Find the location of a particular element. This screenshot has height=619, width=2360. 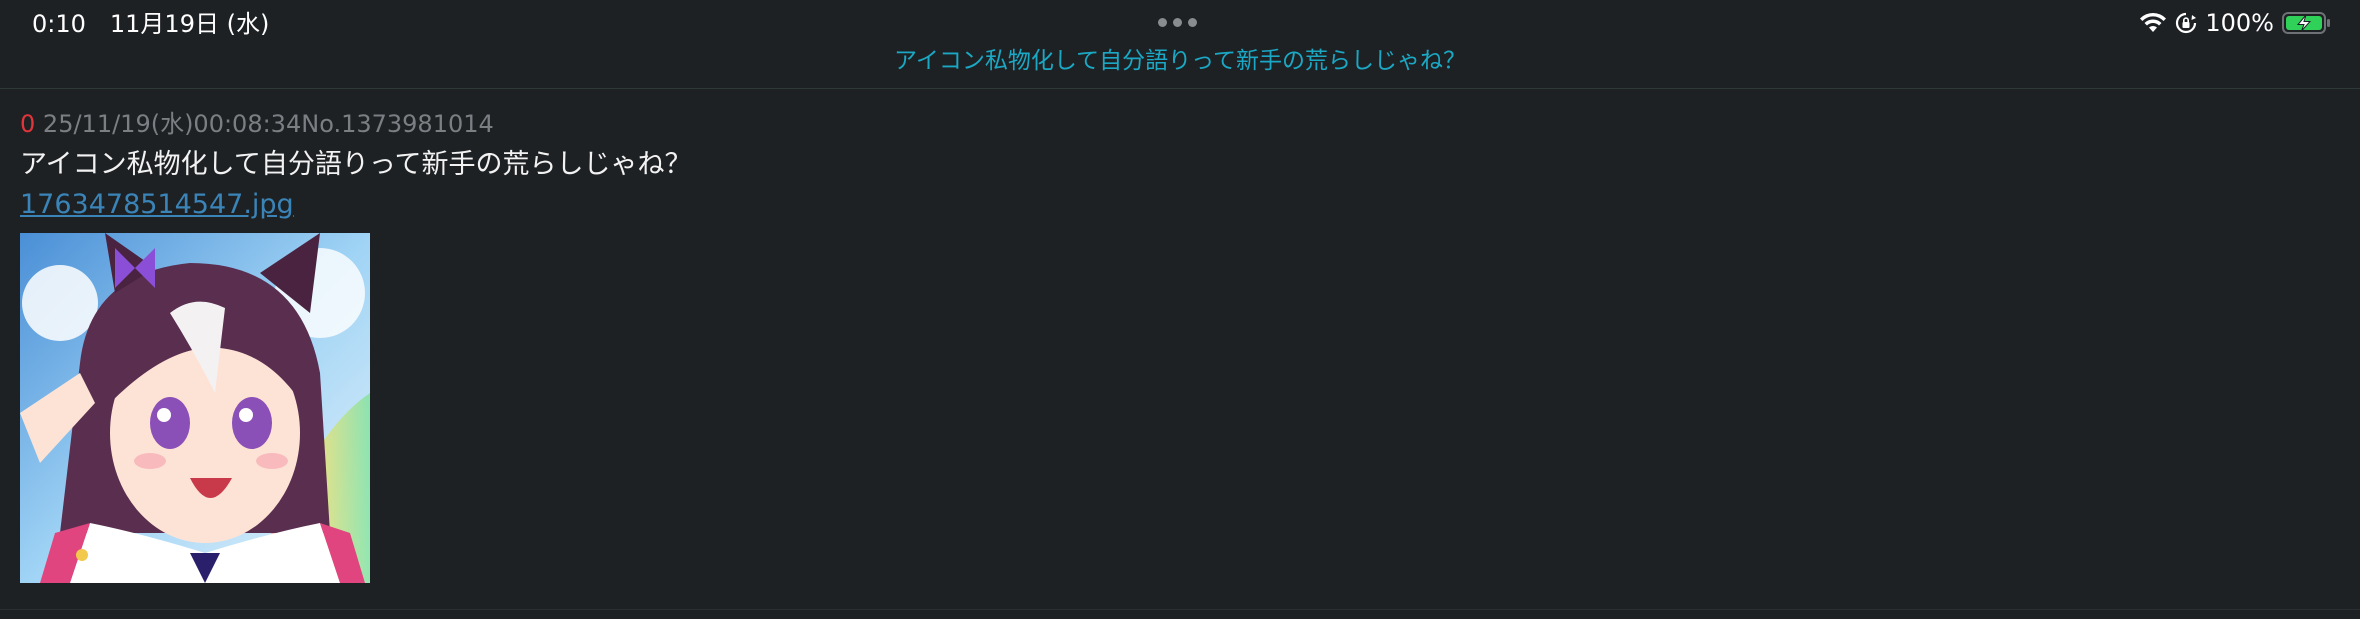

post-number: No.1373981014 is located at coordinates (397, 124).